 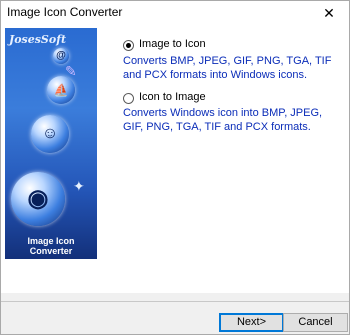 What do you see at coordinates (61, 56) in the screenshot?
I see `globe-icon: @` at bounding box center [61, 56].